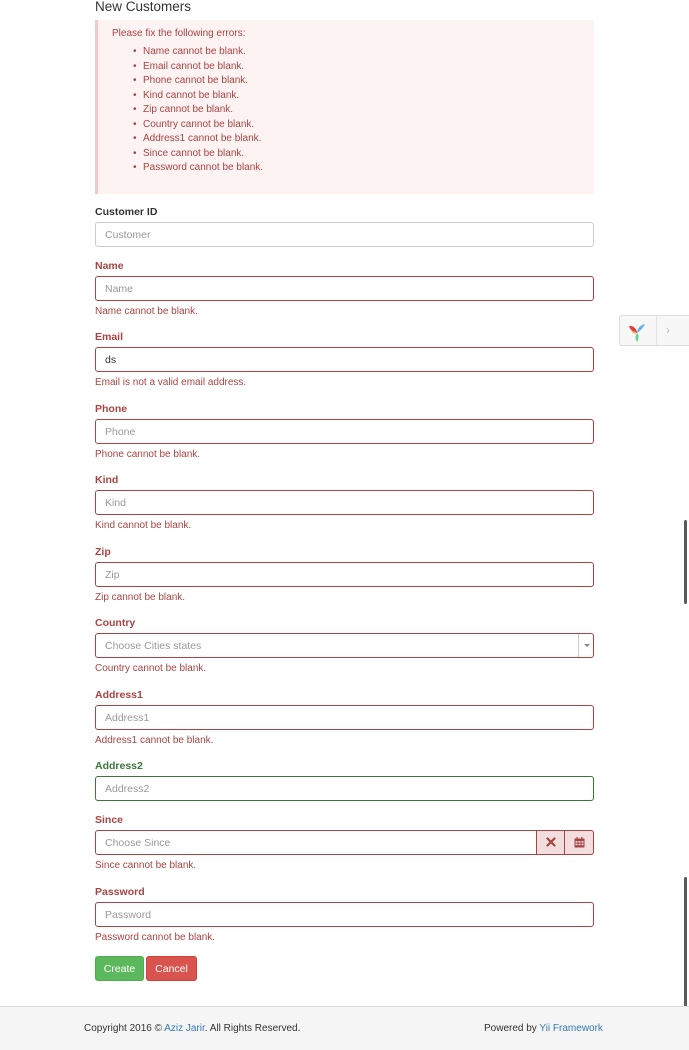  Describe the element at coordinates (344, 788) in the screenshot. I see `address2-input` at that location.